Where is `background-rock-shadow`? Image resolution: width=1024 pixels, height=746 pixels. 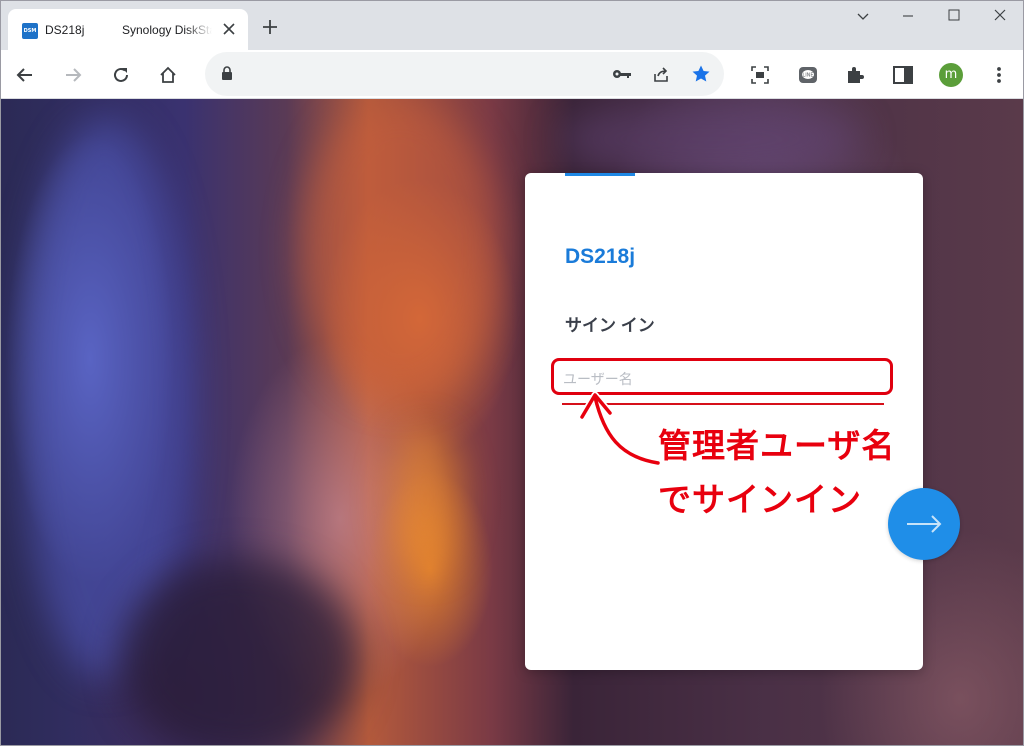 background-rock-shadow is located at coordinates (240, 652).